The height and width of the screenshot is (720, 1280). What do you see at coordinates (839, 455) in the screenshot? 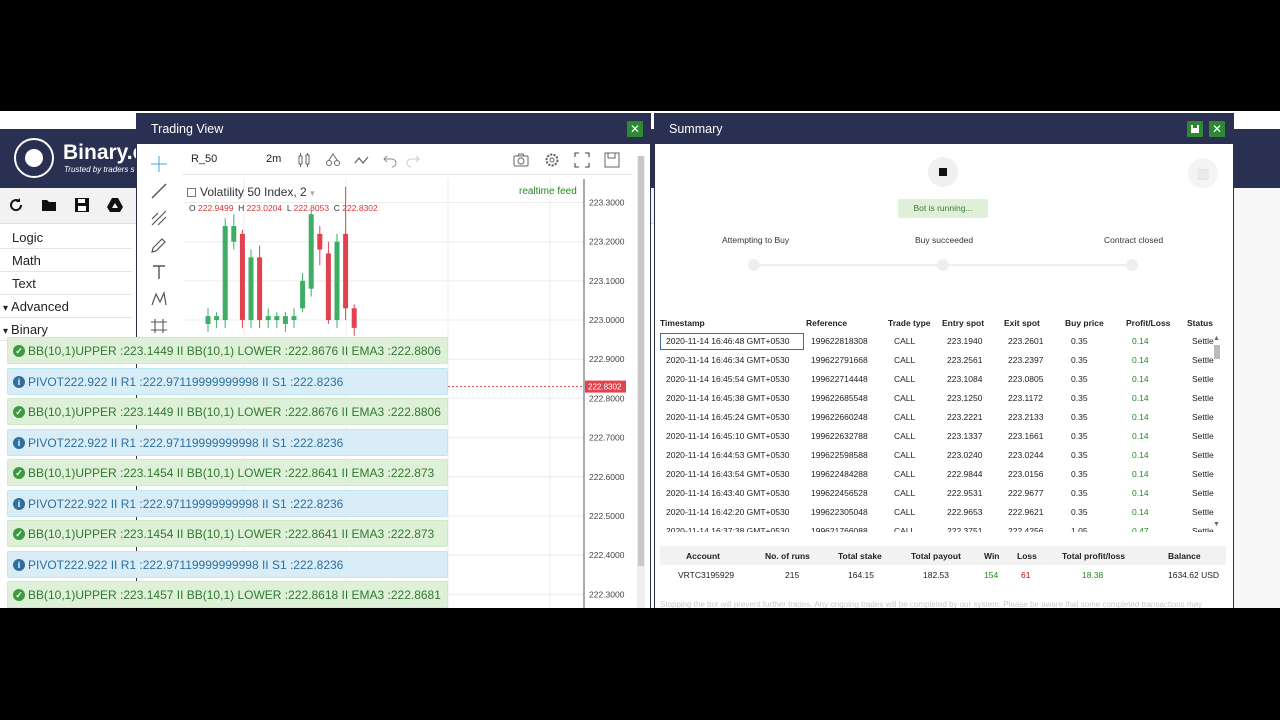
I see `table-cell: 199622598588` at bounding box center [839, 455].